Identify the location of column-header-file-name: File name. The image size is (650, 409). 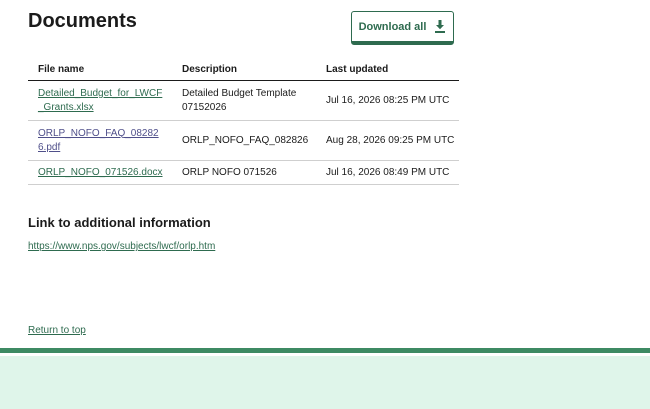
(100, 69).